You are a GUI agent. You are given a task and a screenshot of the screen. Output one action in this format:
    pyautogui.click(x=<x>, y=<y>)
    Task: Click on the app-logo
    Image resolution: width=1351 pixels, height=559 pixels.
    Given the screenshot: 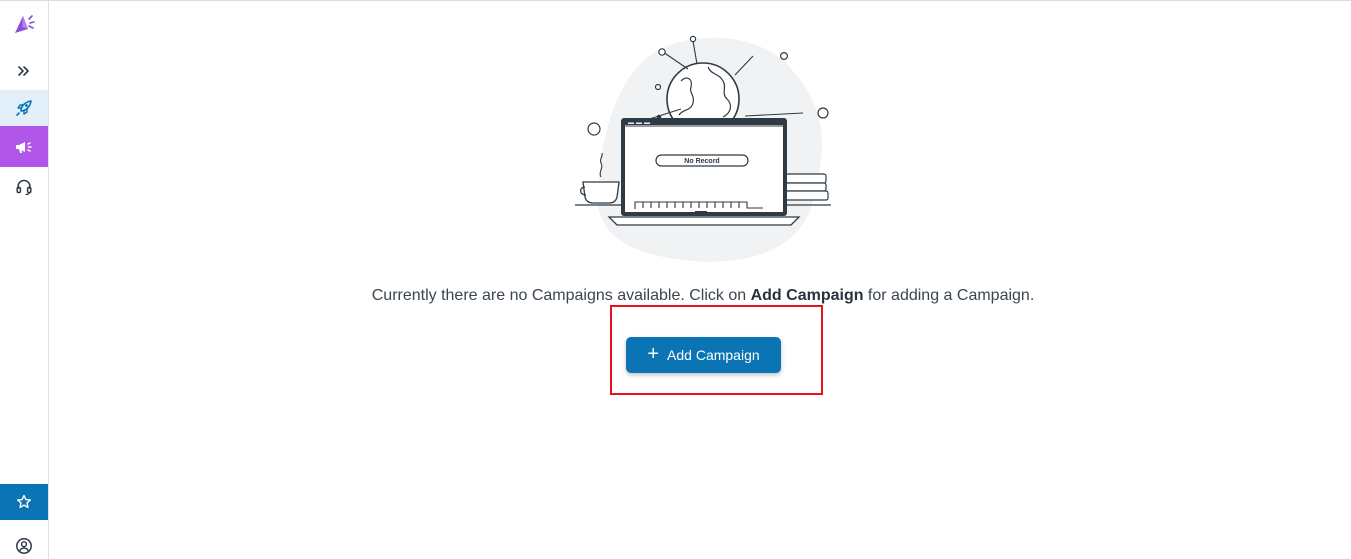 What is the action you would take?
    pyautogui.click(x=24, y=25)
    